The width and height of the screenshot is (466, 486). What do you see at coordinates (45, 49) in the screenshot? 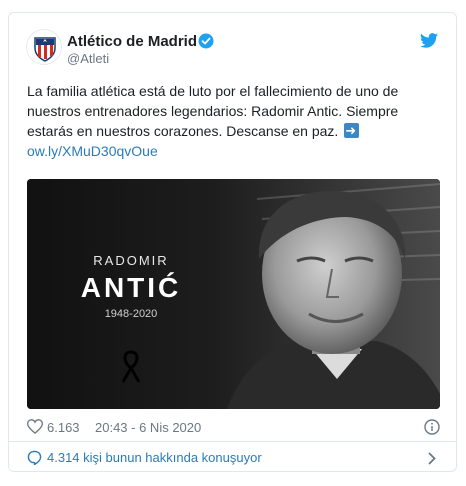
I see `atletico-crest-icon` at bounding box center [45, 49].